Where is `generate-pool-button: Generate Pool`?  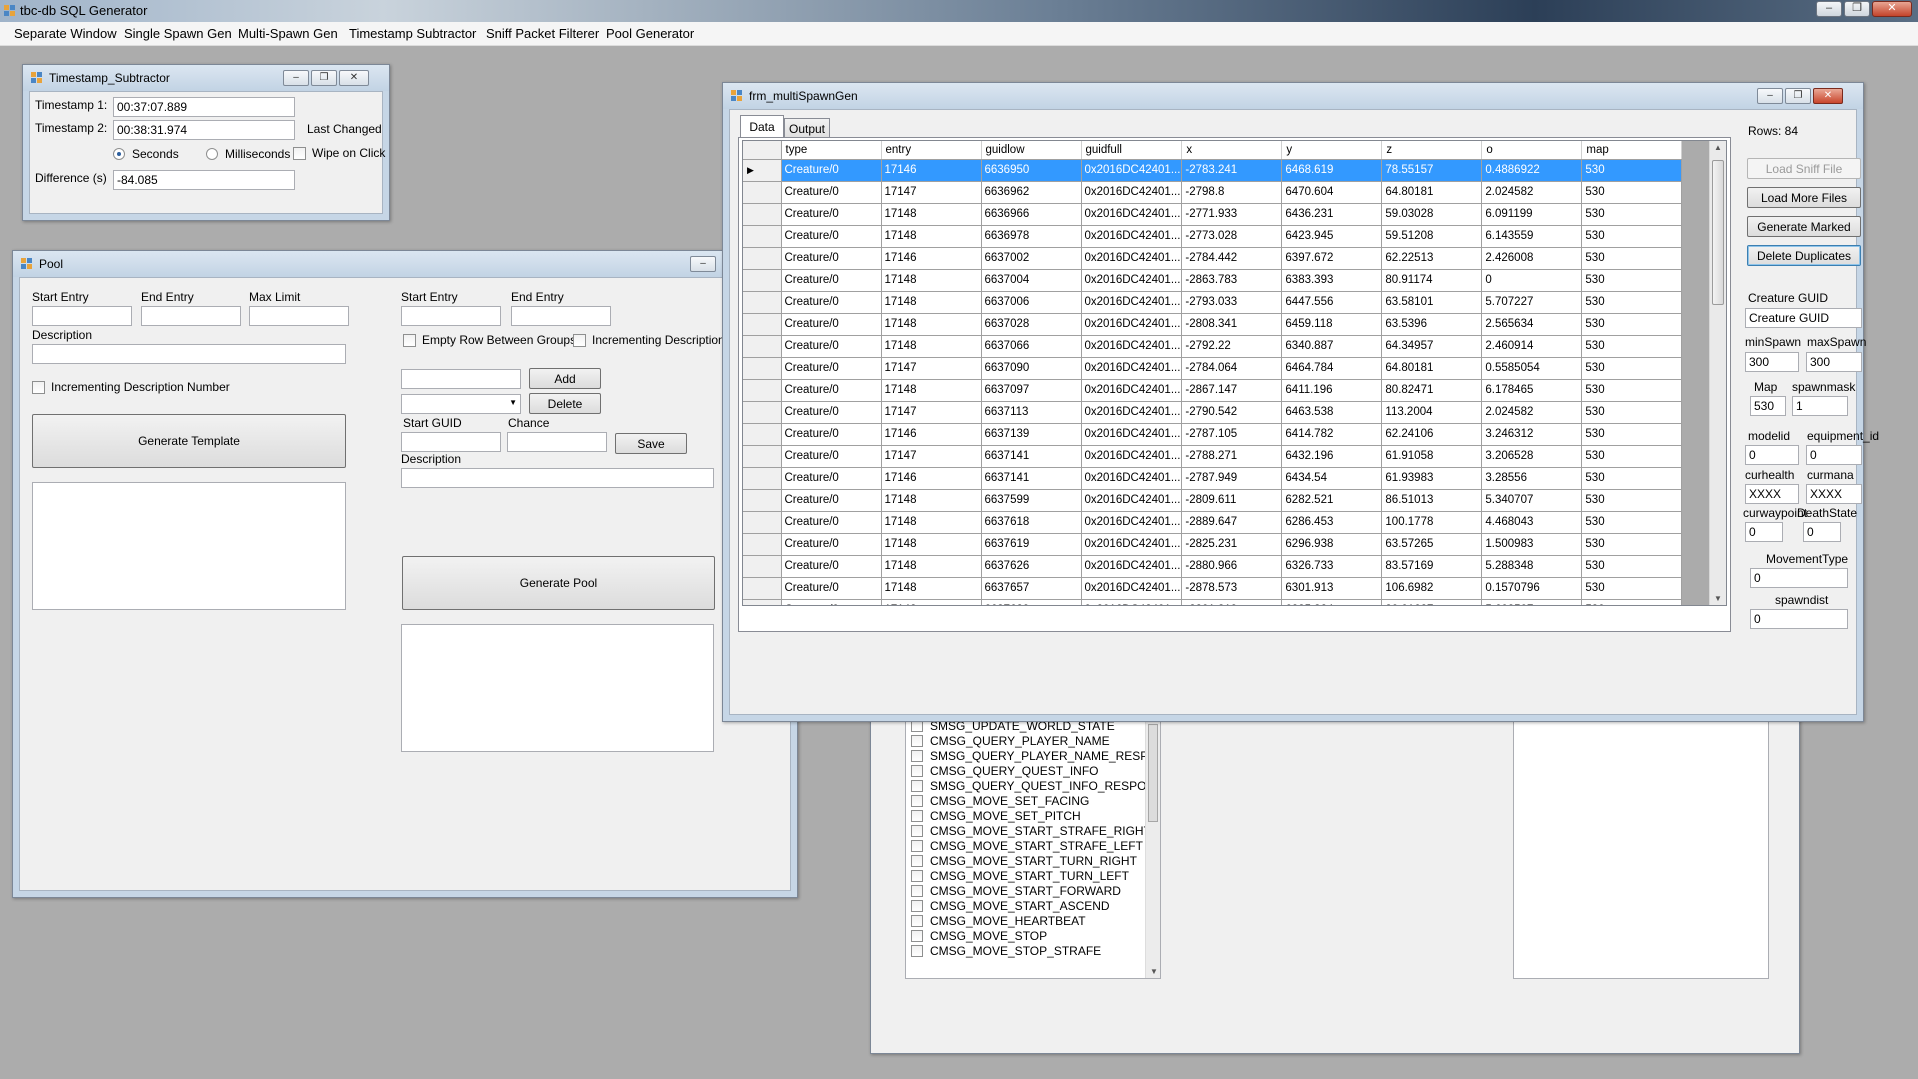 generate-pool-button: Generate Pool is located at coordinates (558, 583).